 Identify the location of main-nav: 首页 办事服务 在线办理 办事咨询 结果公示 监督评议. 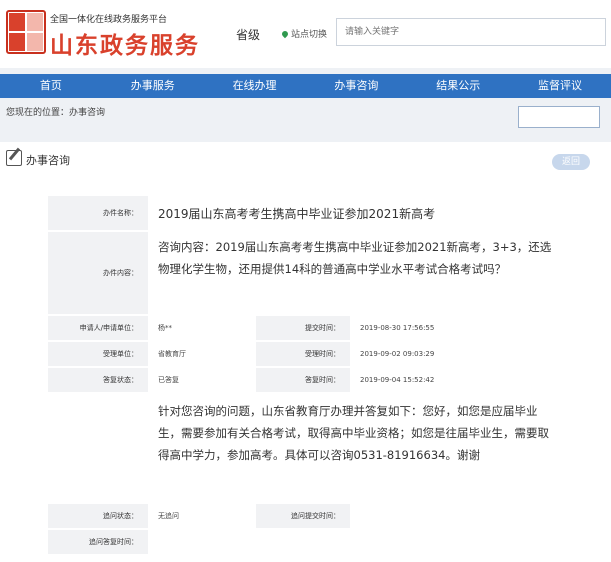
(305, 86).